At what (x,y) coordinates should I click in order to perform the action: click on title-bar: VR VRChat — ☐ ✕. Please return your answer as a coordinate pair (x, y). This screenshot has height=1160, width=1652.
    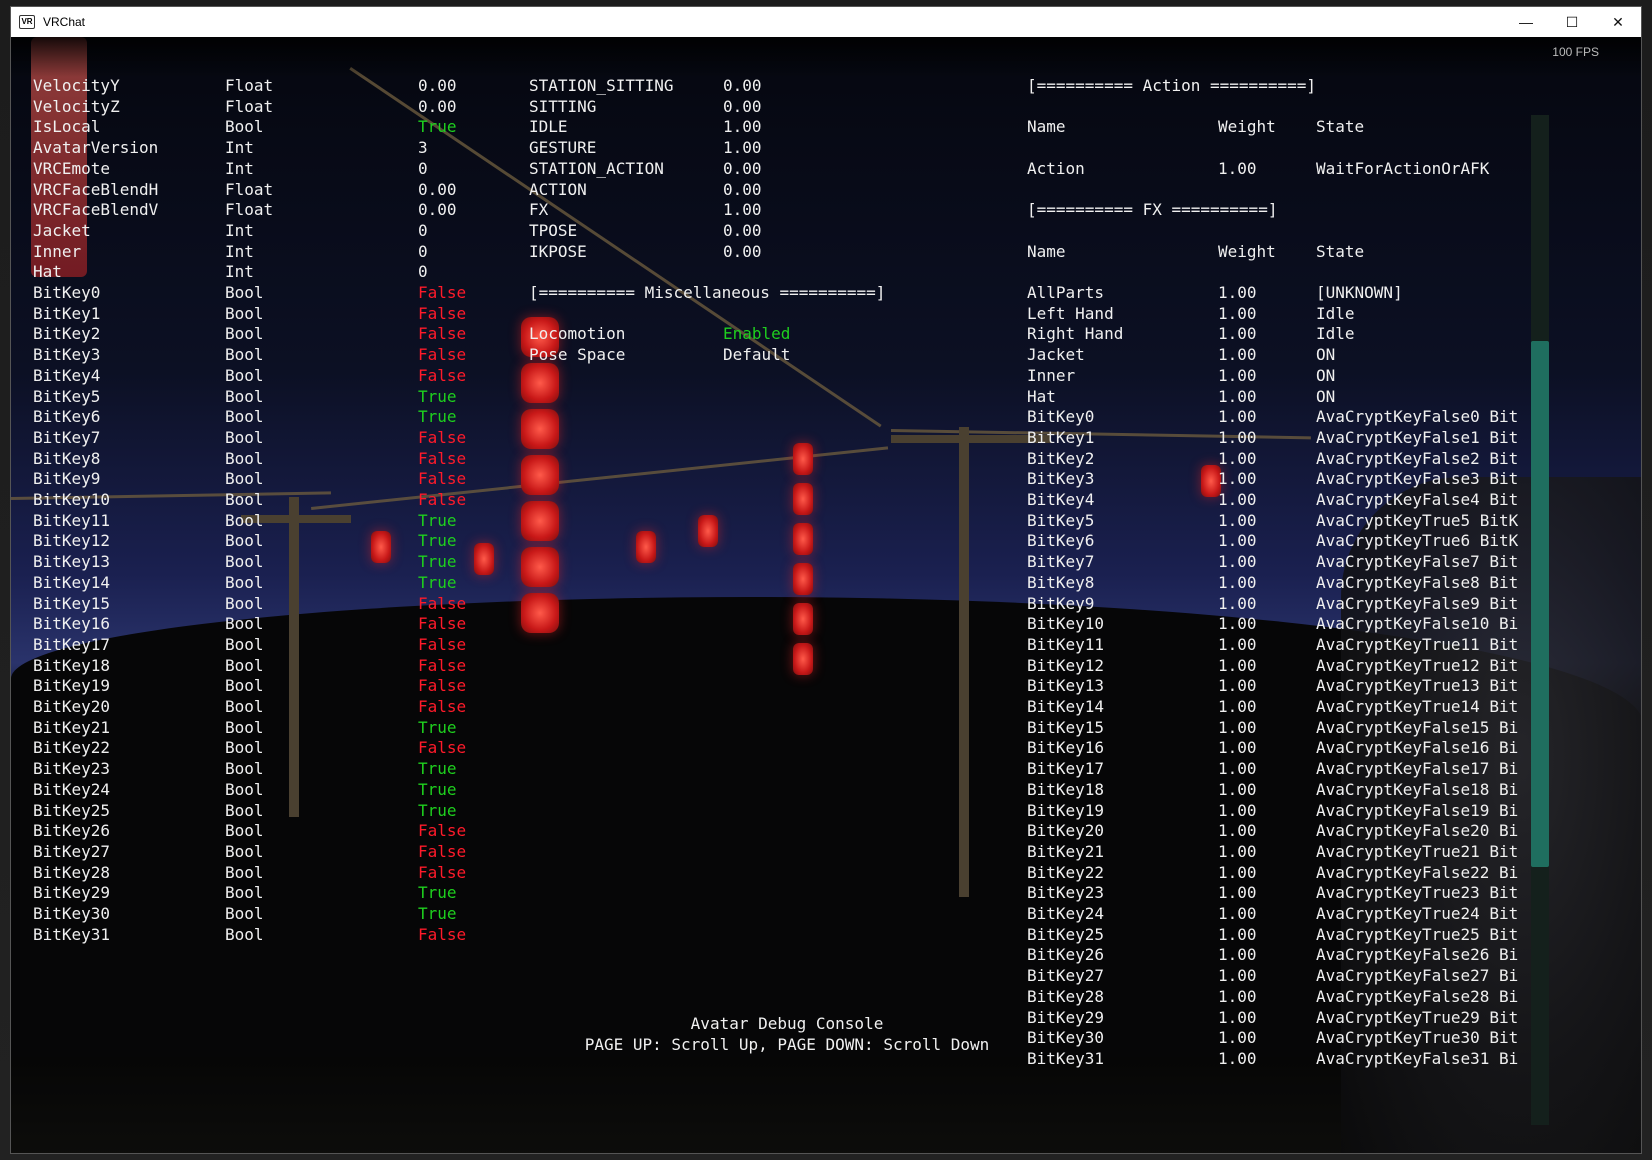
    Looking at the image, I should click on (826, 22).